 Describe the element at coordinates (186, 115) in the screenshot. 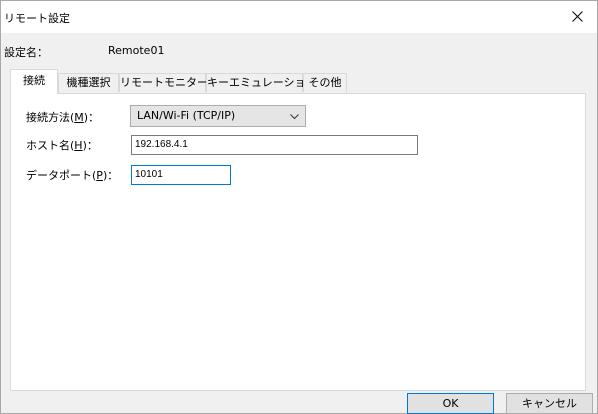

I see `connection-method-value: LAN/Wi-Fi (TCP/IP)` at that location.